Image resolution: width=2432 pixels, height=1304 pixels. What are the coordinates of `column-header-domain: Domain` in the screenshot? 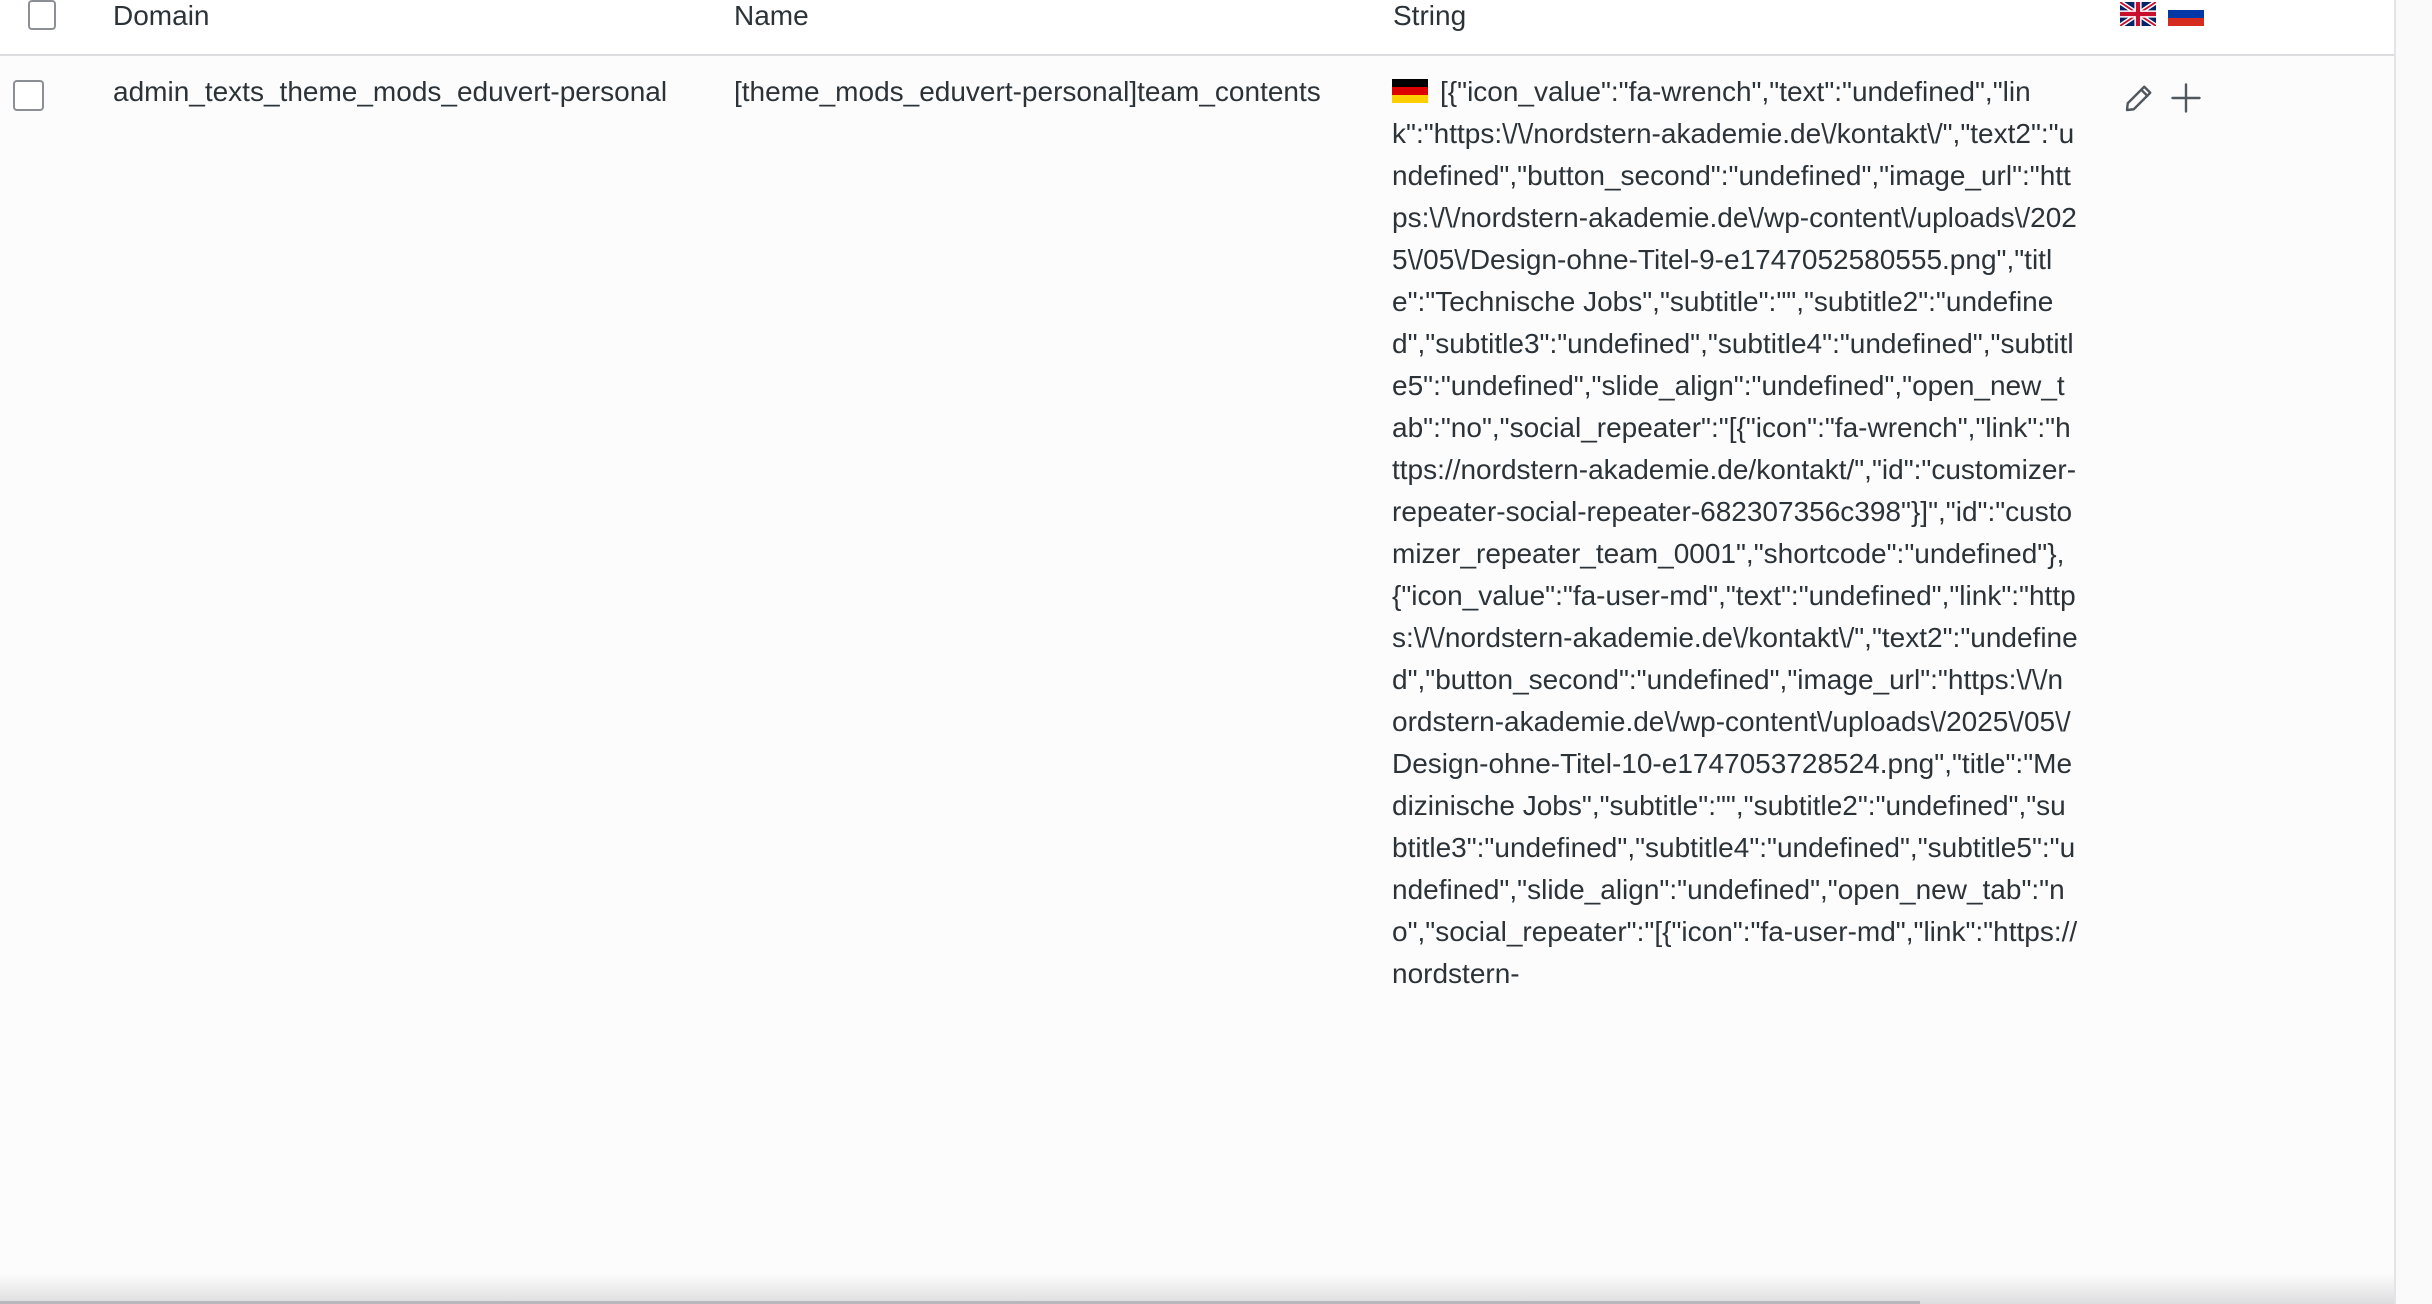 It's located at (161, 16).